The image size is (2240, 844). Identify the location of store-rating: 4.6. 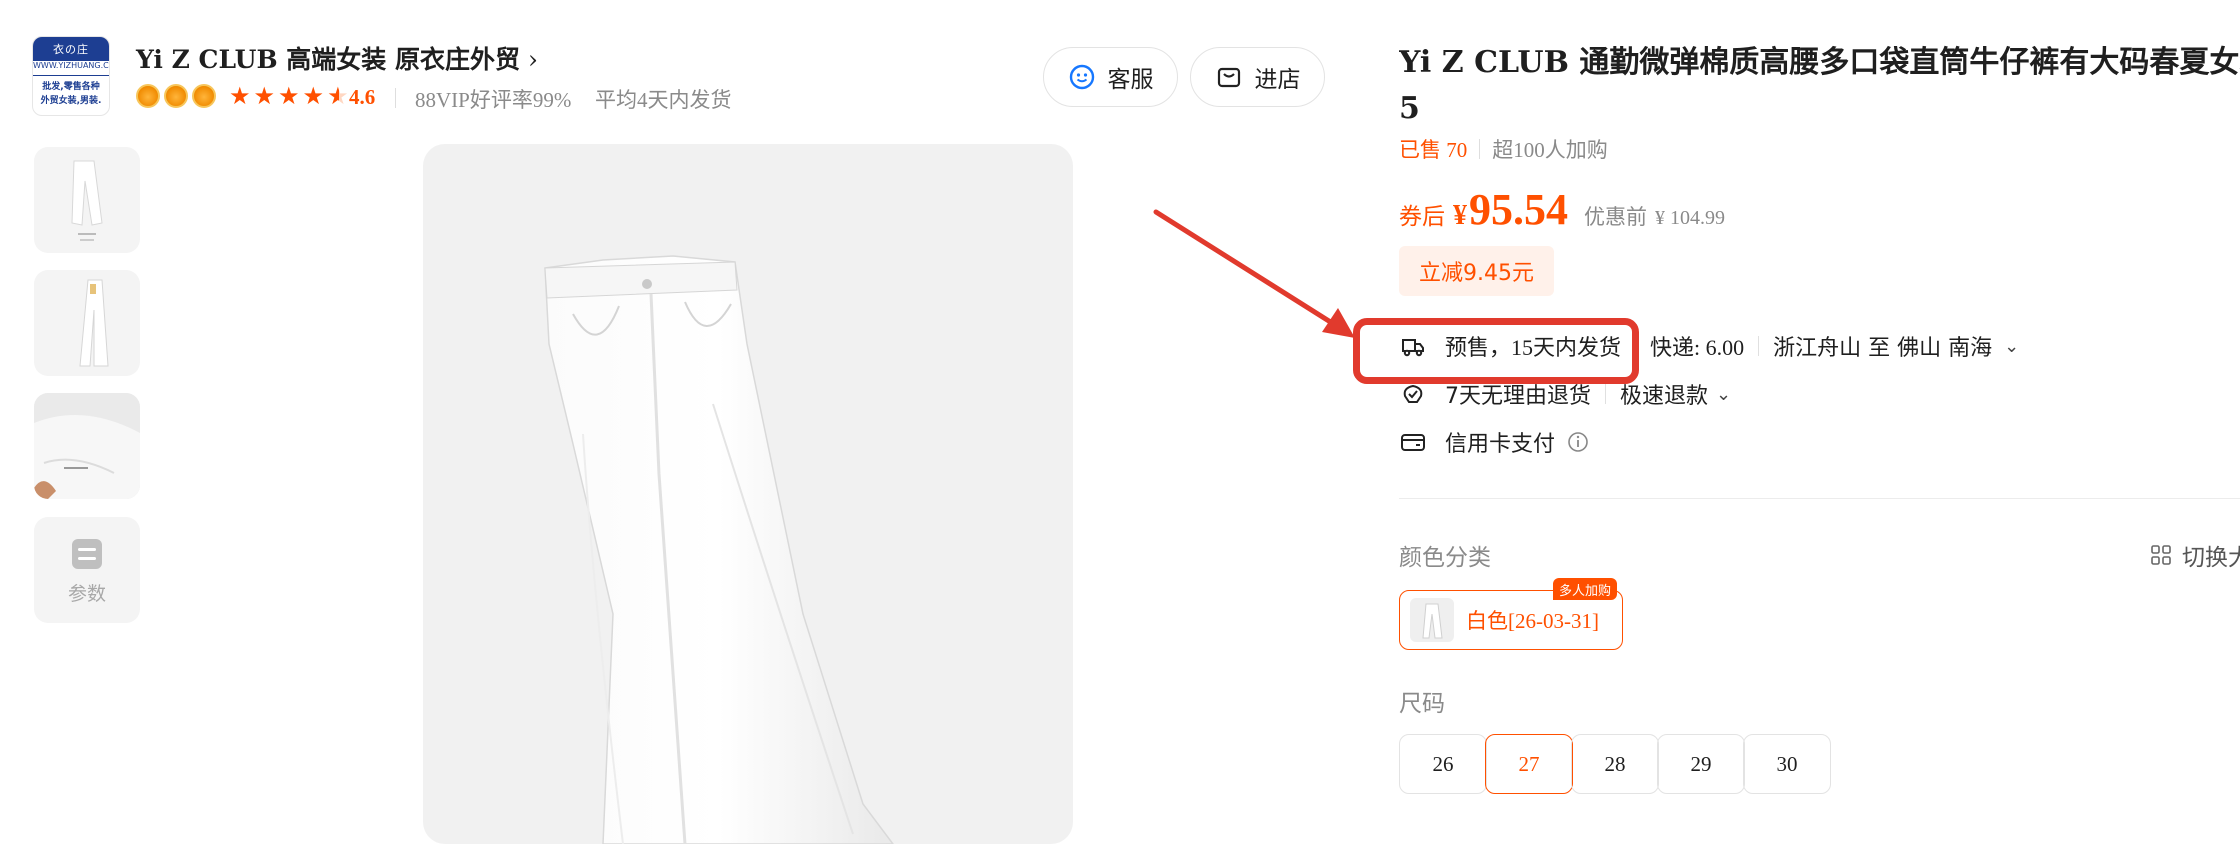
(362, 97).